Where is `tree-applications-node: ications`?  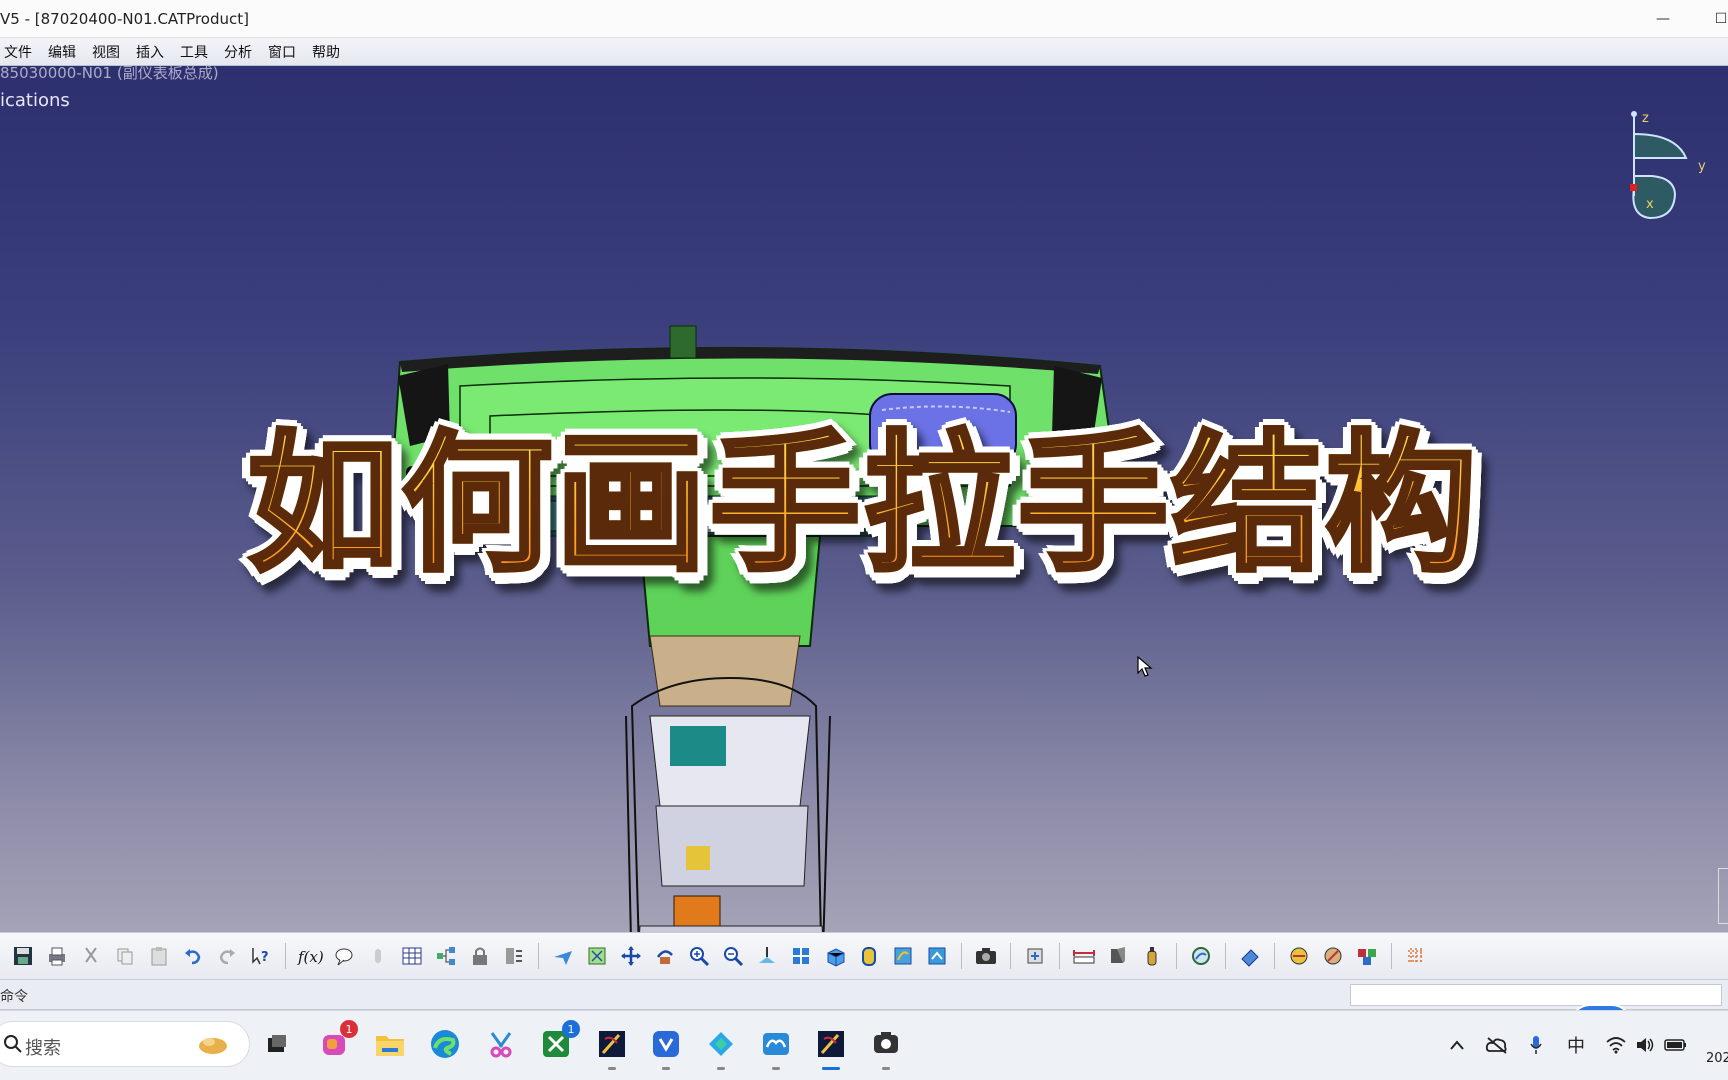 tree-applications-node: ications is located at coordinates (35, 100).